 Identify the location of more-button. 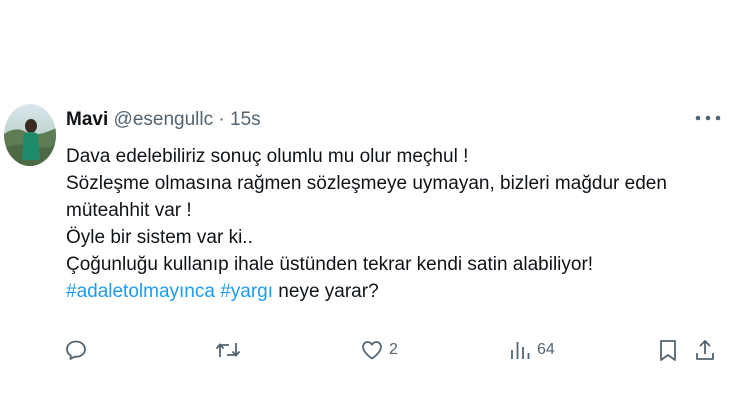
(708, 118).